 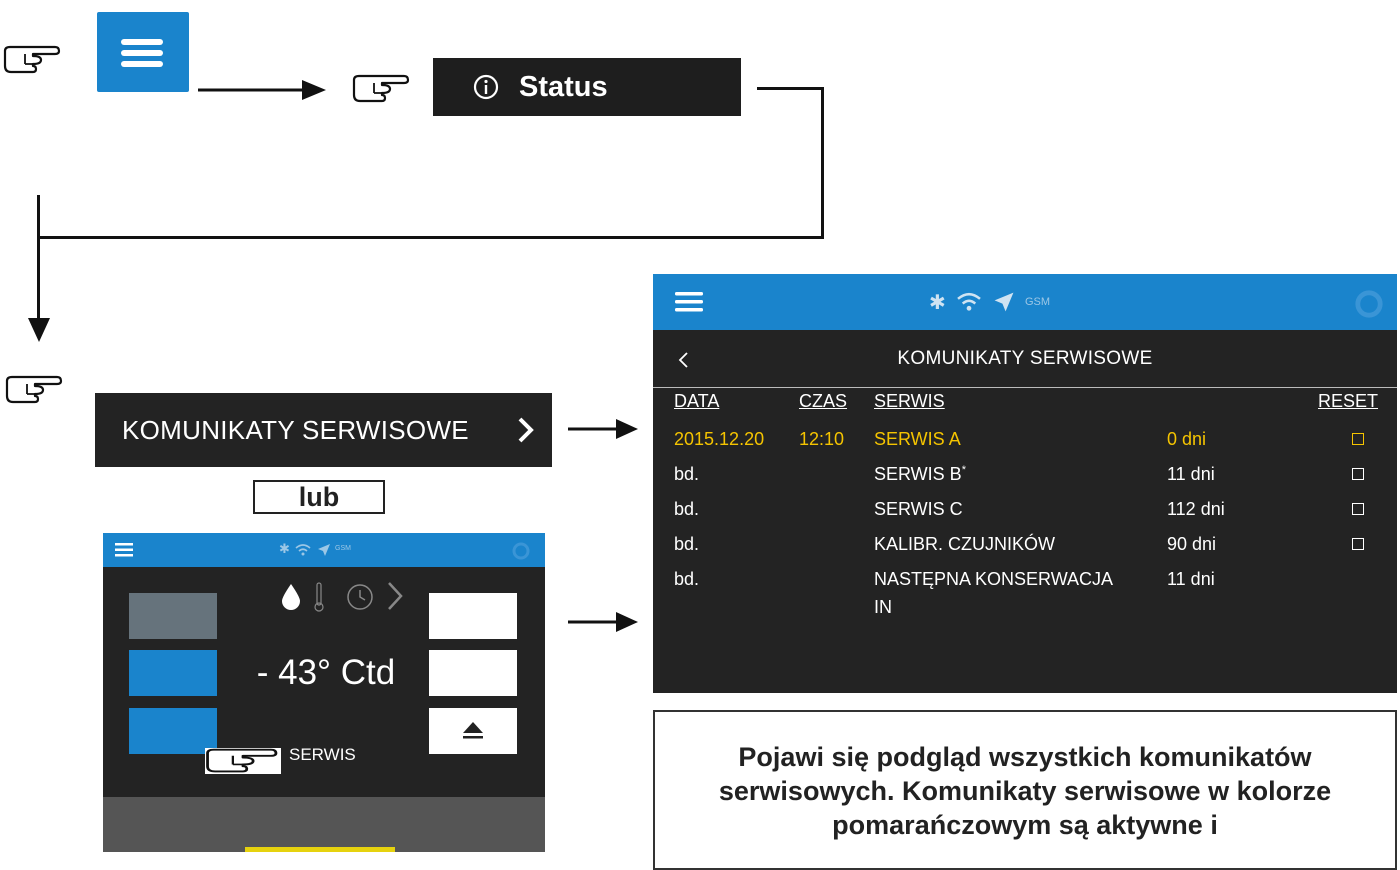 I want to click on menu-button, so click(x=143, y=52).